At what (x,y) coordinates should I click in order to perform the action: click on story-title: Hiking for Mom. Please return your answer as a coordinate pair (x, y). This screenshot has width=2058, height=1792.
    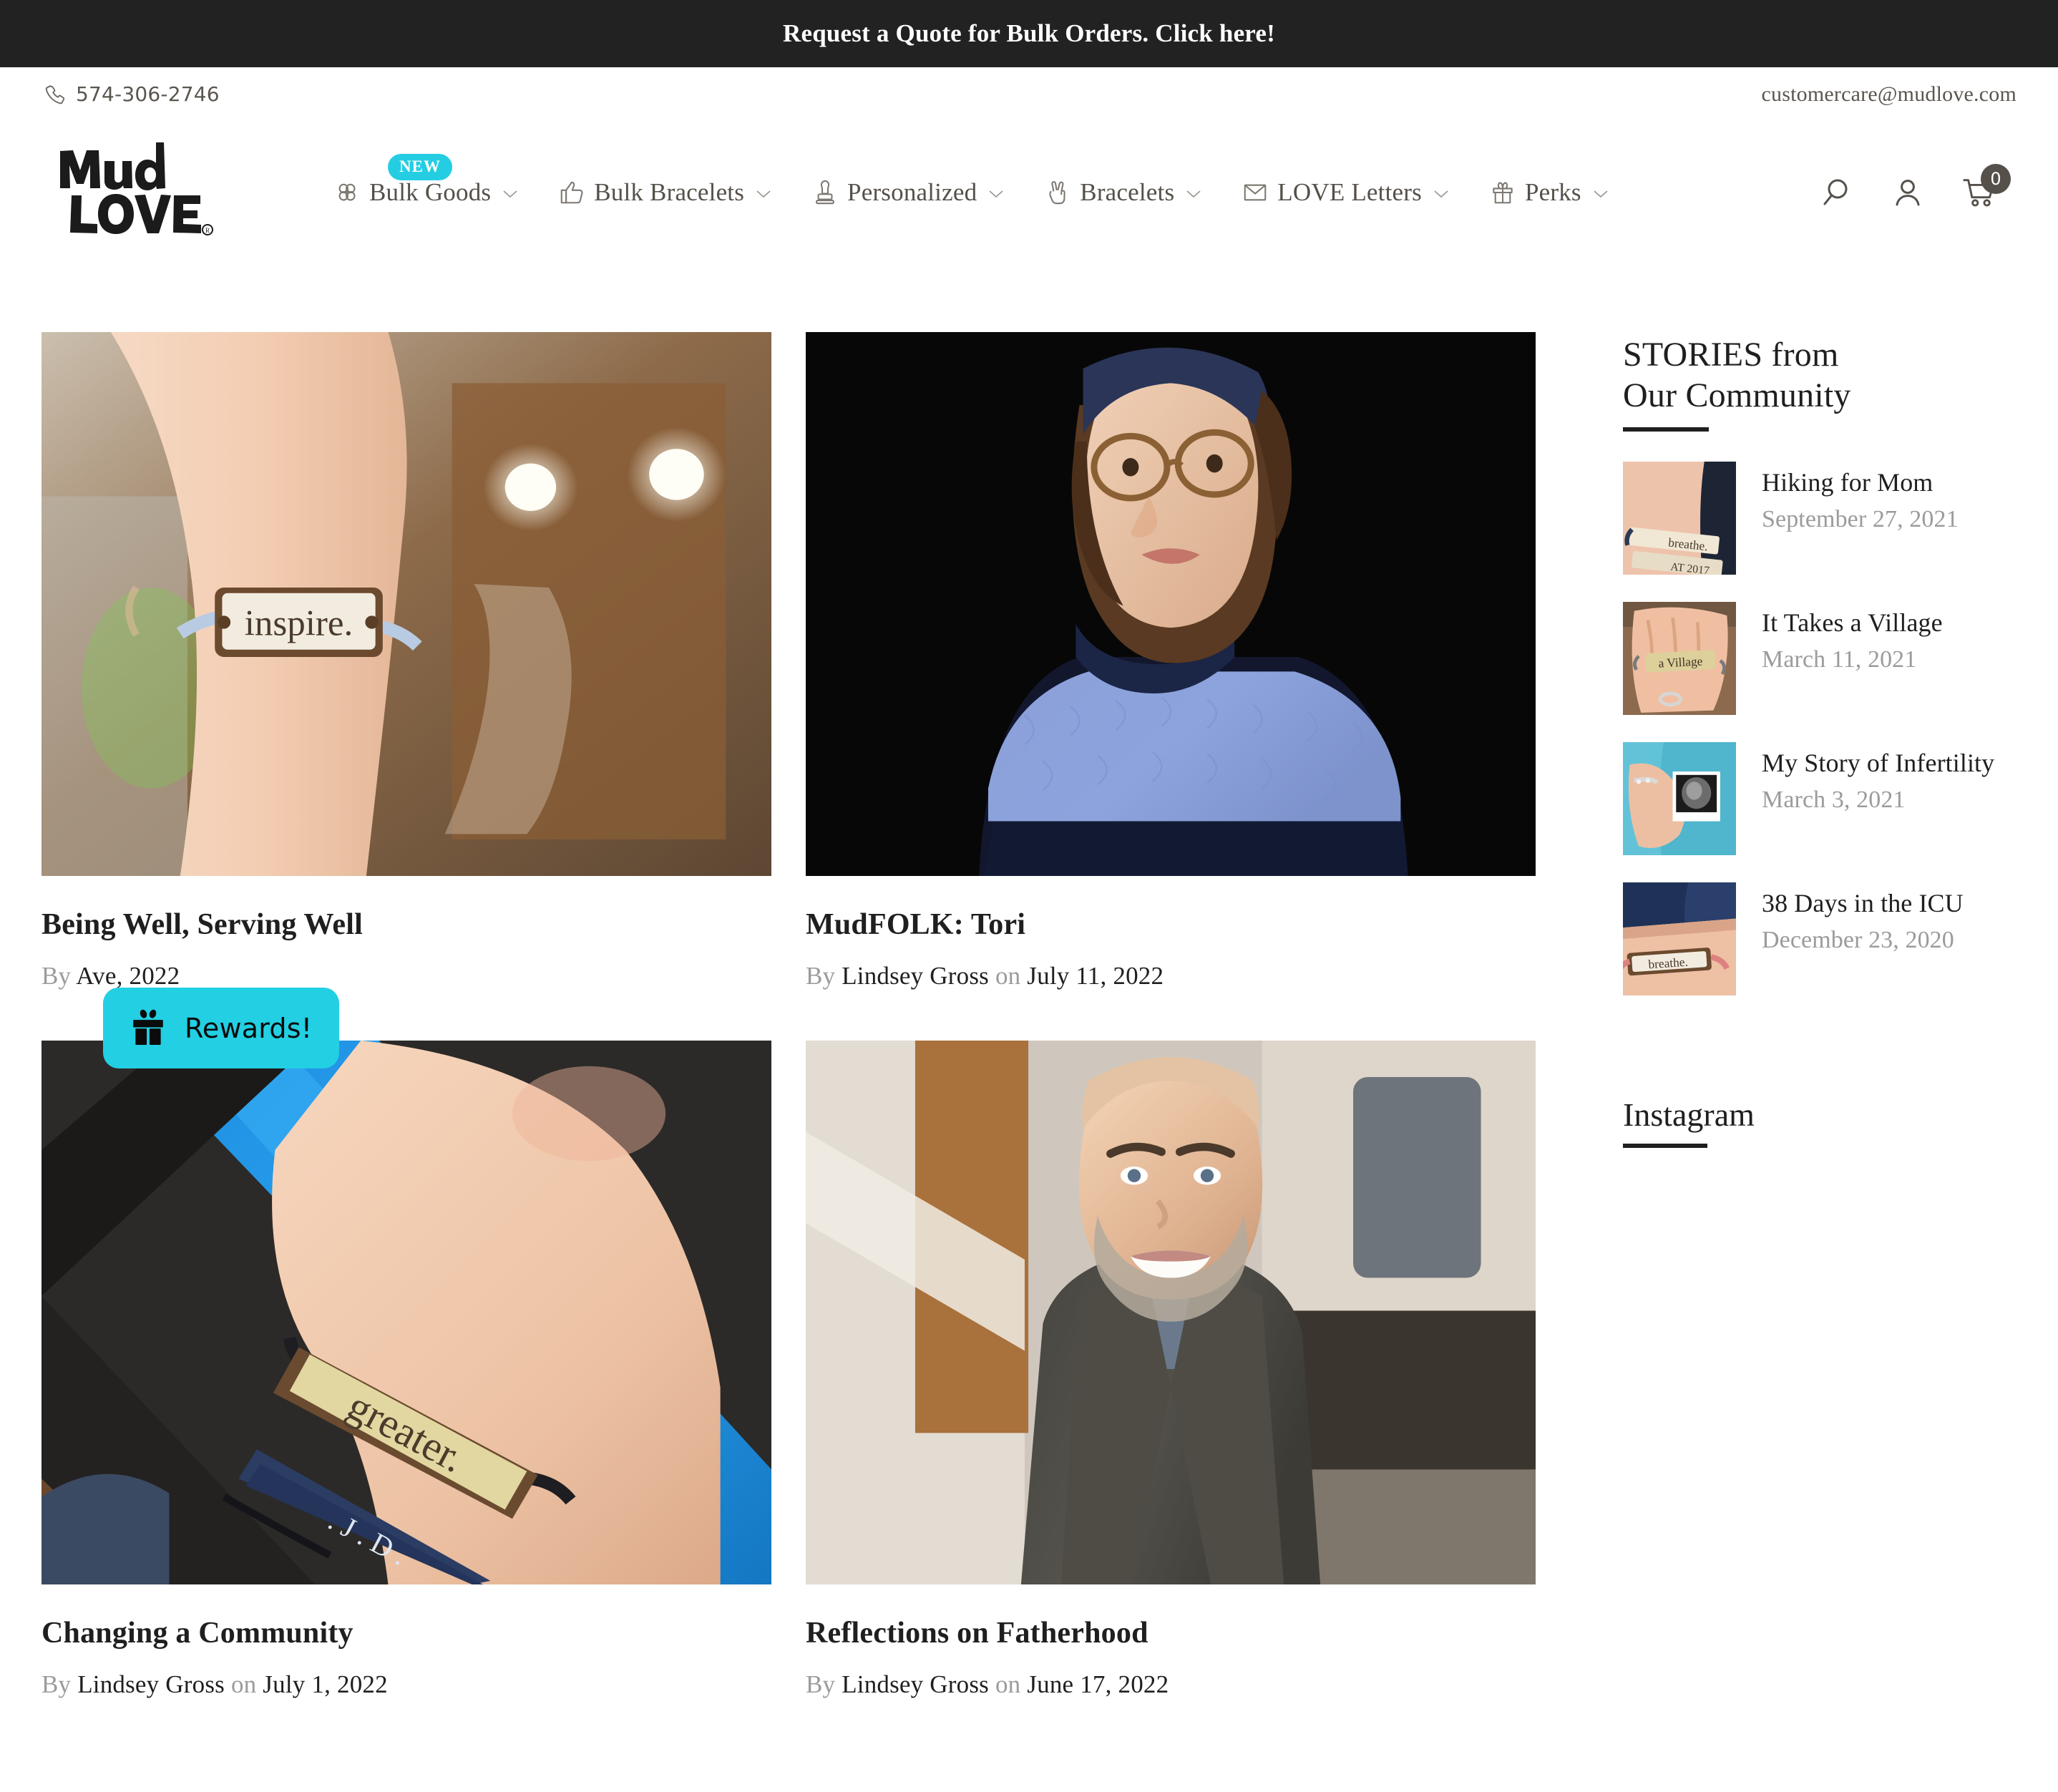
    Looking at the image, I should click on (1861, 482).